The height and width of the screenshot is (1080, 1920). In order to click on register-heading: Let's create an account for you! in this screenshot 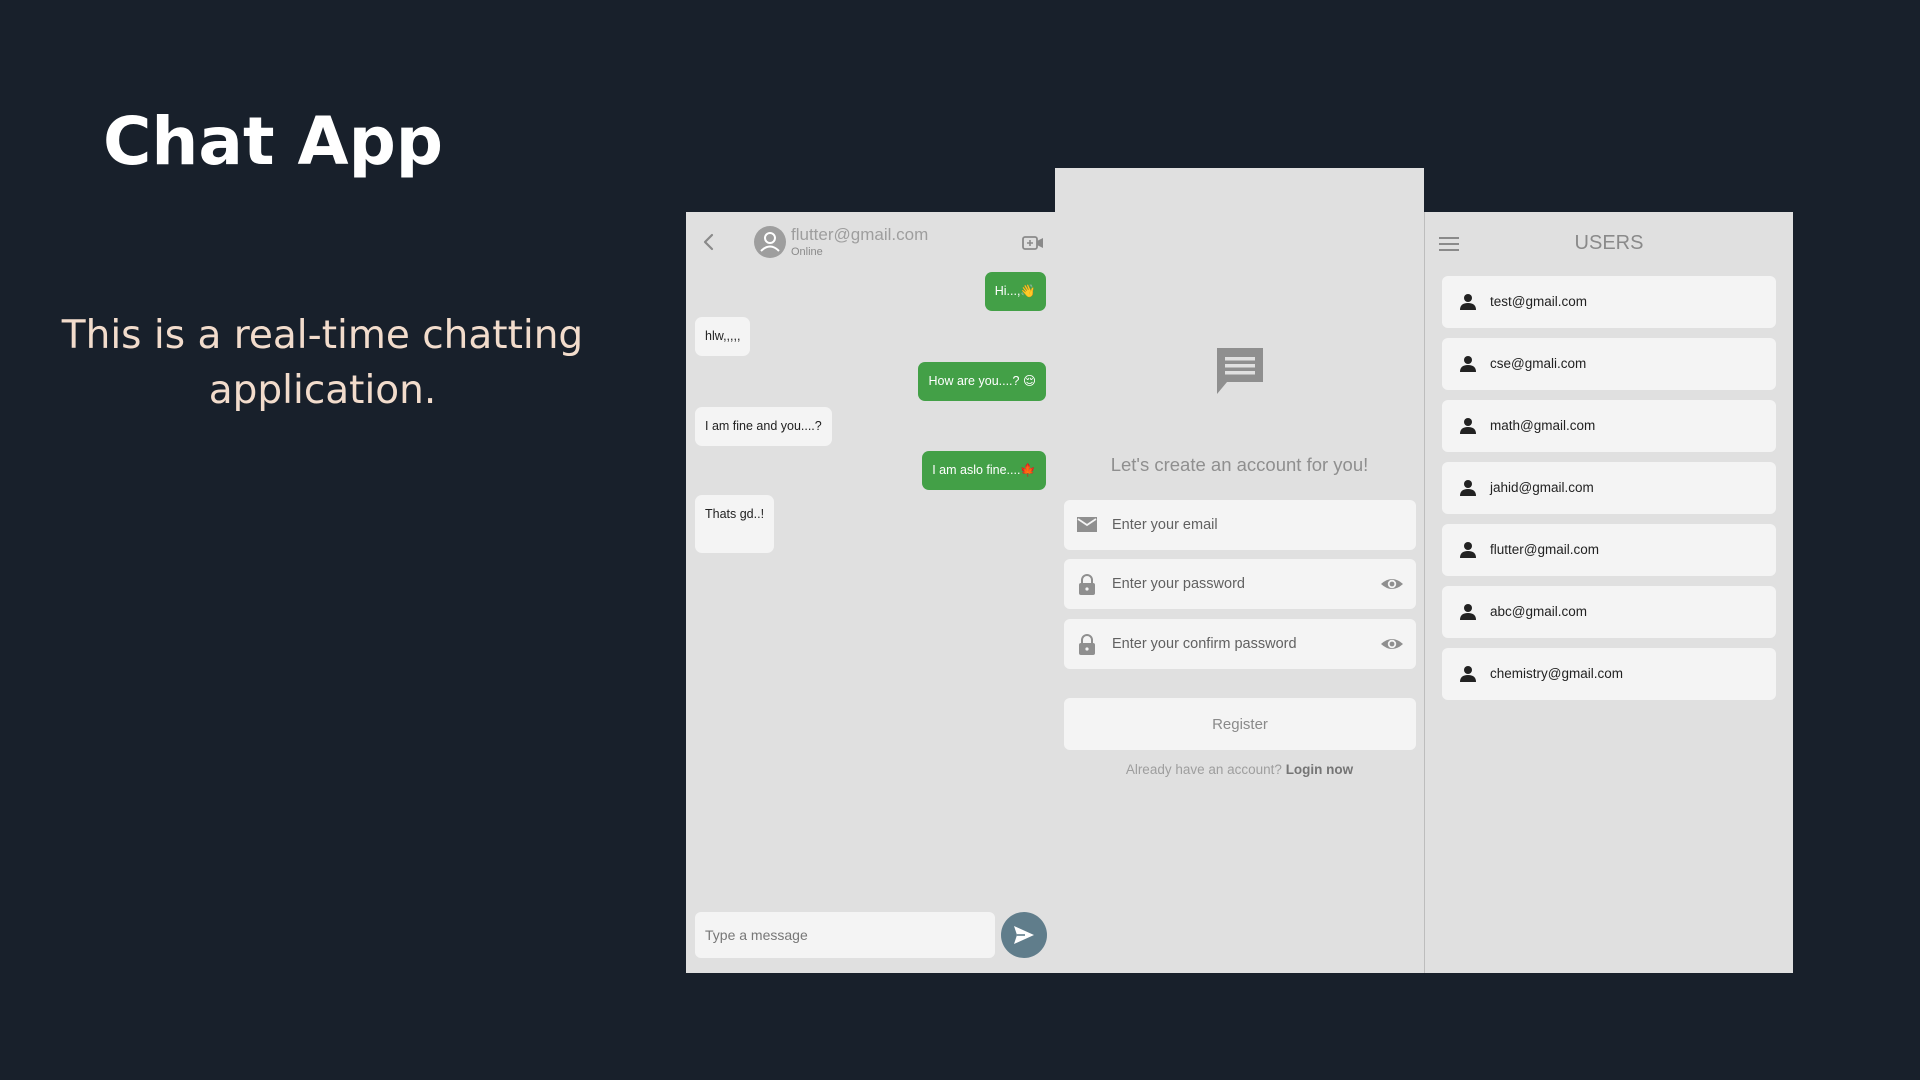, I will do `click(1239, 464)`.